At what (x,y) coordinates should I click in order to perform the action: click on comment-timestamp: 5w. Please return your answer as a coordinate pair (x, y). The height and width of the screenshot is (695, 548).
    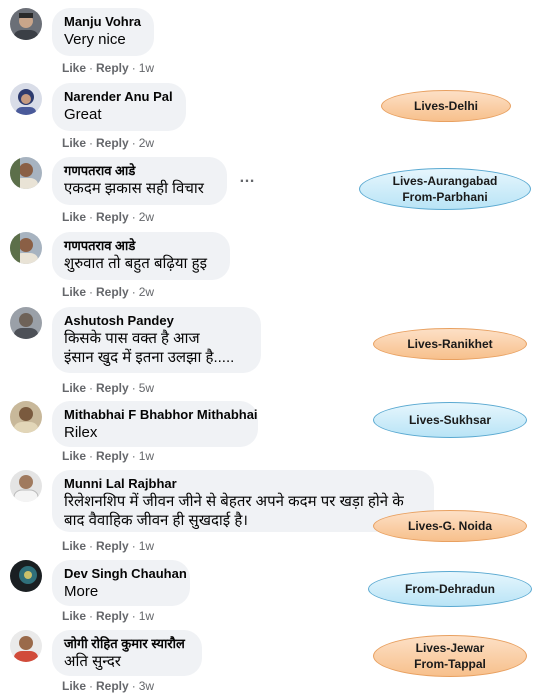
    Looking at the image, I should click on (146, 388).